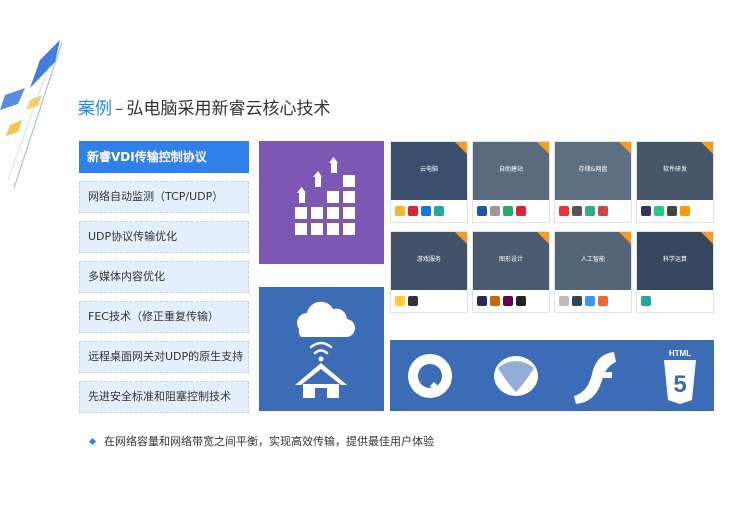 The width and height of the screenshot is (736, 520). I want to click on html5-icon: HTML 5, so click(680, 376).